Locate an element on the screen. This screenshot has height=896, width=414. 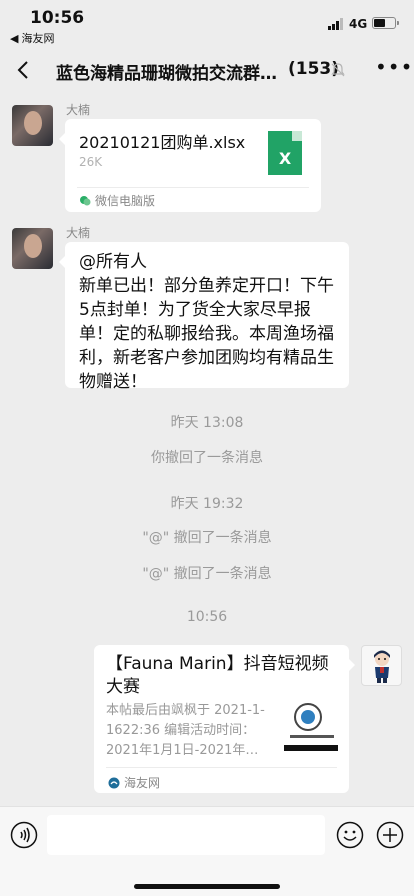
message-input is located at coordinates (186, 835).